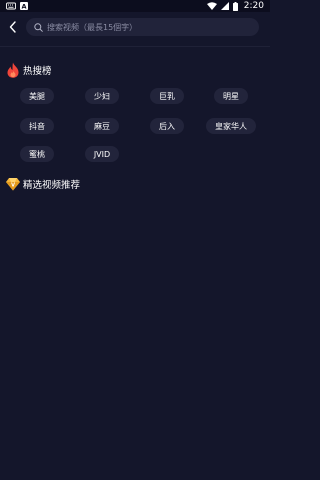  Describe the element at coordinates (135, 46) in the screenshot. I see `header-divider` at that location.